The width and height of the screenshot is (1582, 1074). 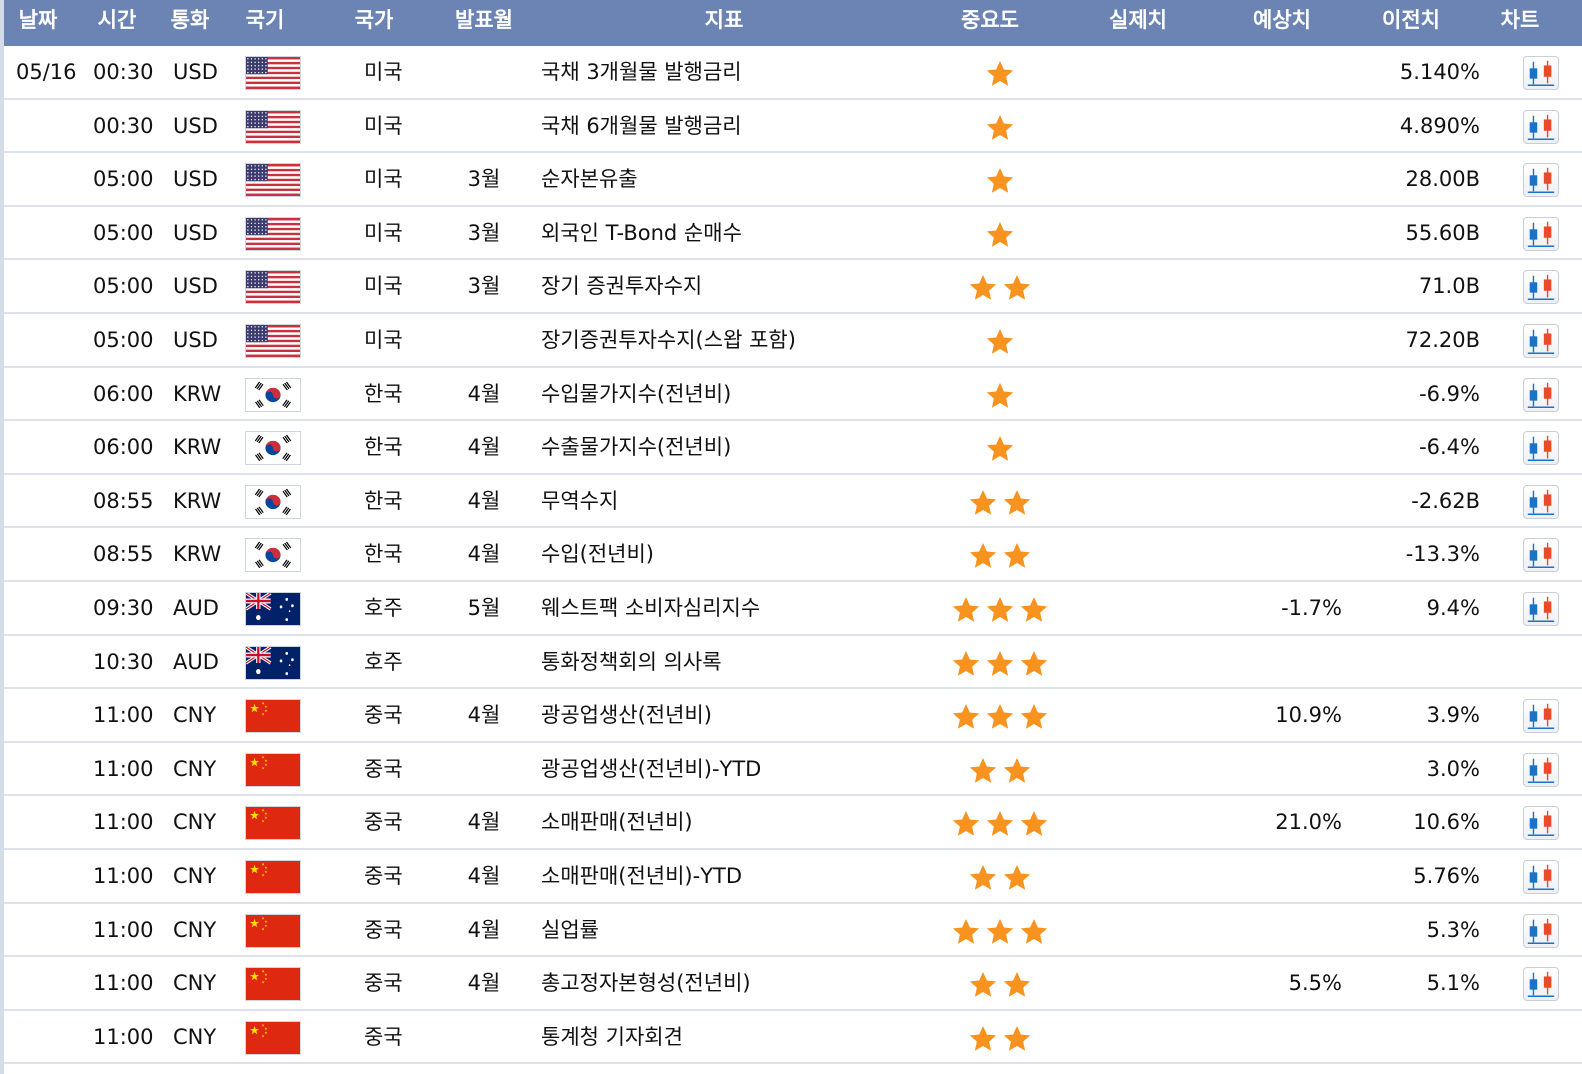 What do you see at coordinates (793, 877) in the screenshot?
I see `table-row: 11:00 CNY 중국 4월 소매판매(전년비)-YTD 5.76%` at bounding box center [793, 877].